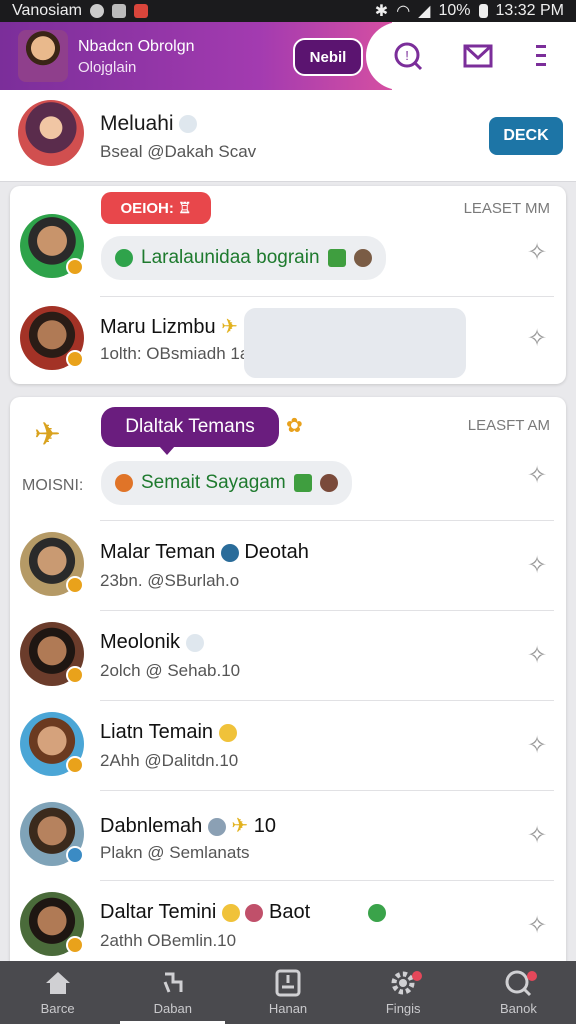  I want to click on contact-extra: Deotah, so click(276, 552).